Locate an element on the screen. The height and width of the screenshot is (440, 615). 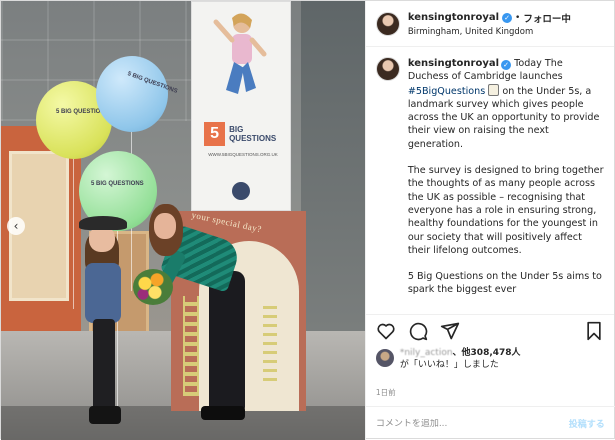
likes-line-2: が「いいね！」しました is located at coordinates (449, 365).